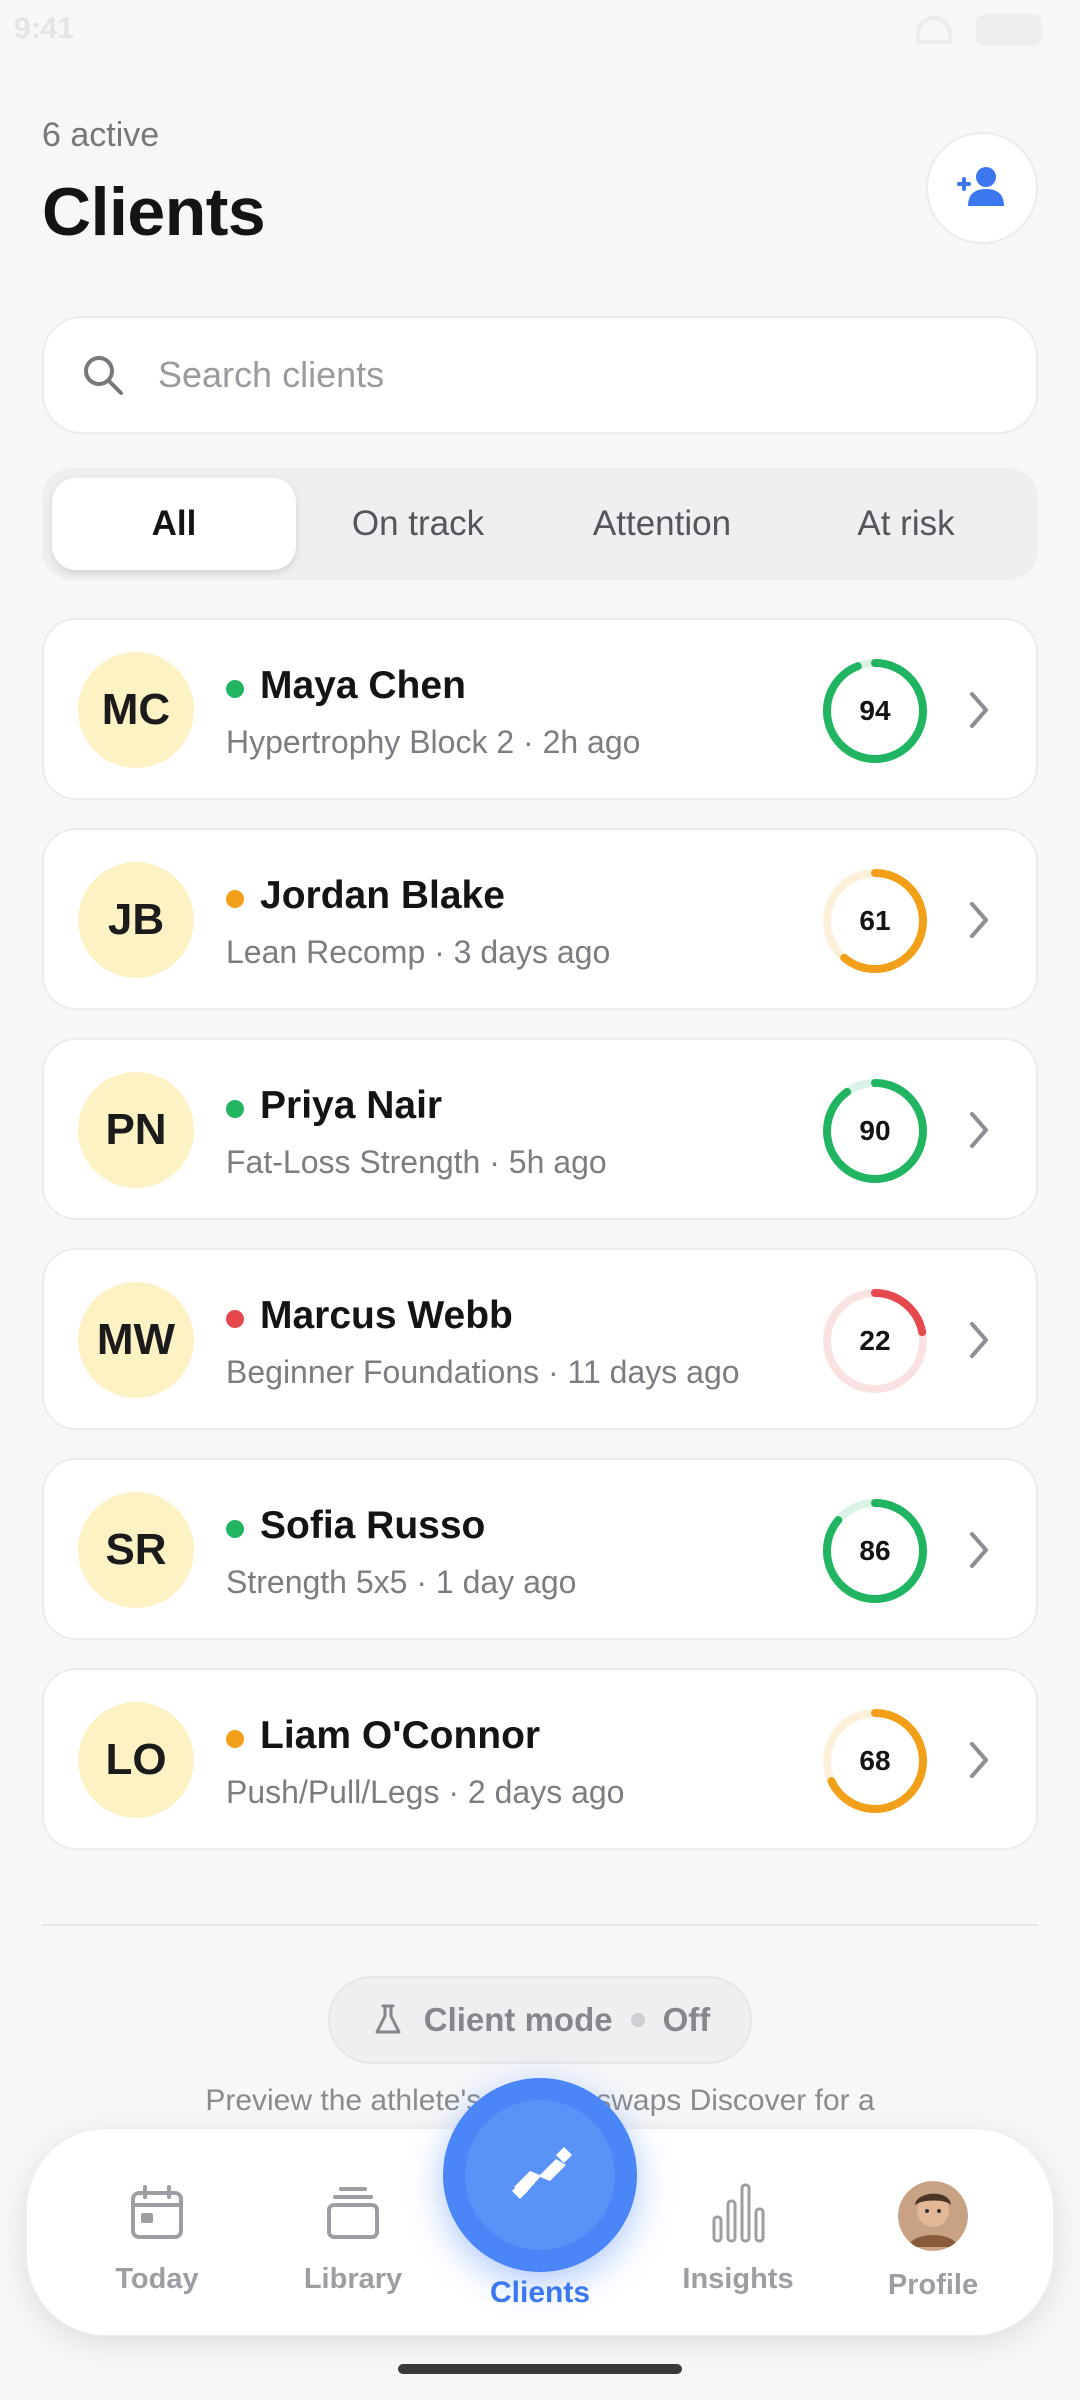 Image resolution: width=1080 pixels, height=2400 pixels. I want to click on client-mode-value: Off, so click(686, 2019).